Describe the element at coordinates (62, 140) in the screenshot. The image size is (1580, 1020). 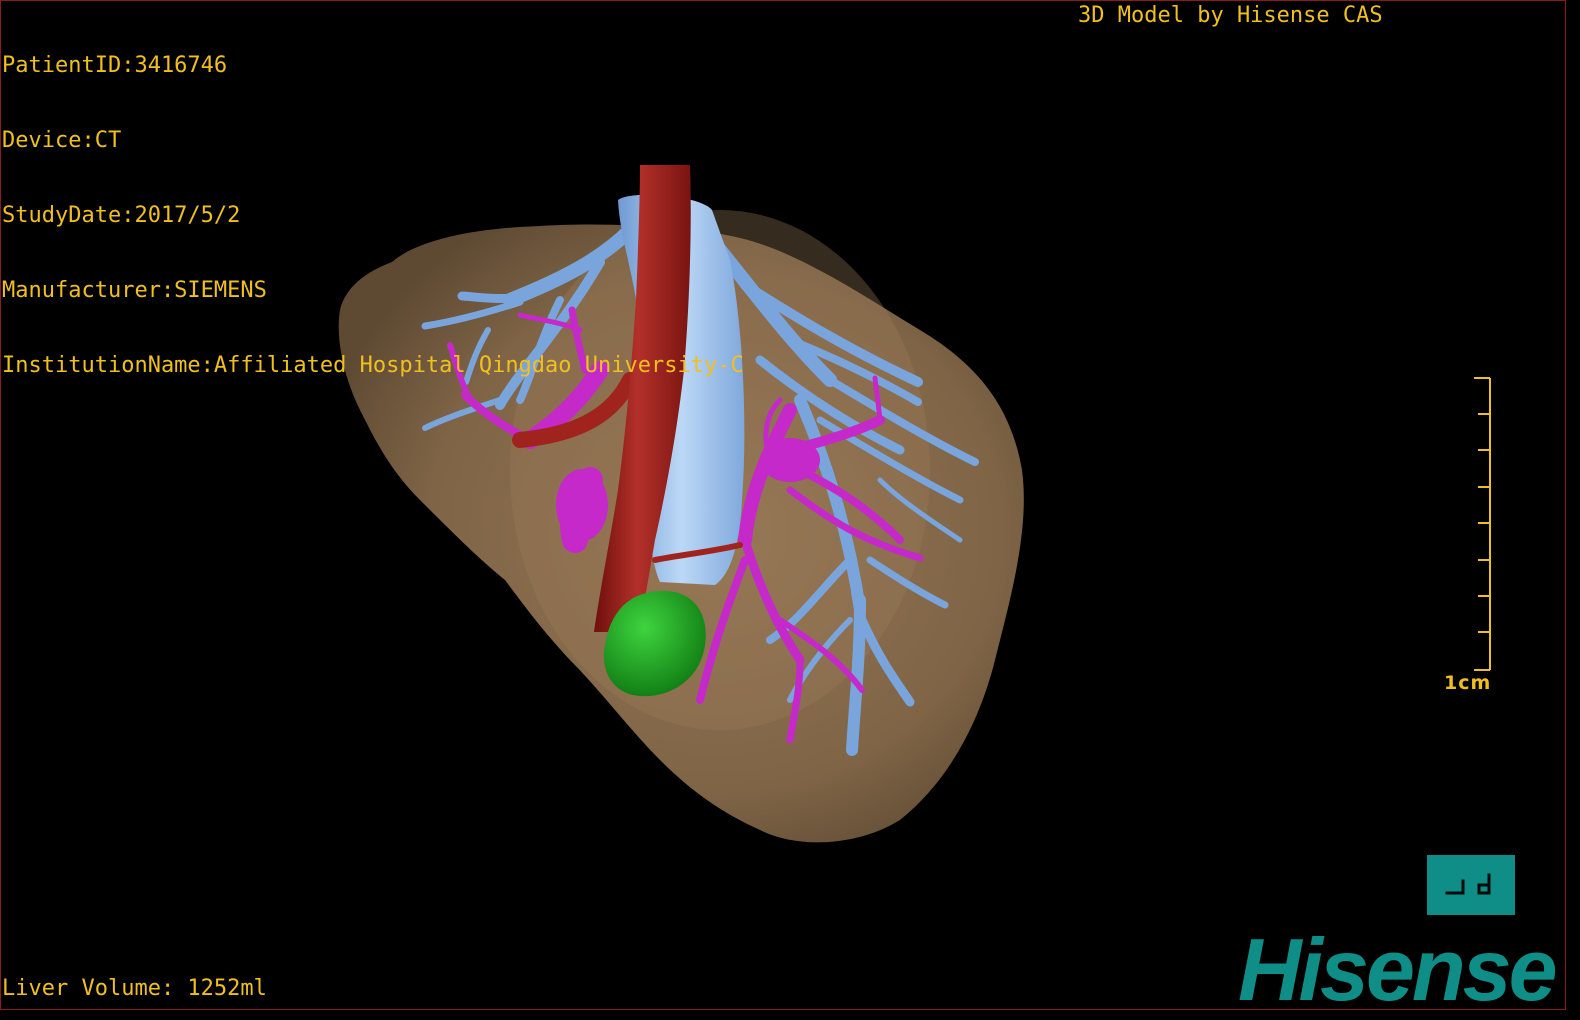
I see `device: Device:CT` at that location.